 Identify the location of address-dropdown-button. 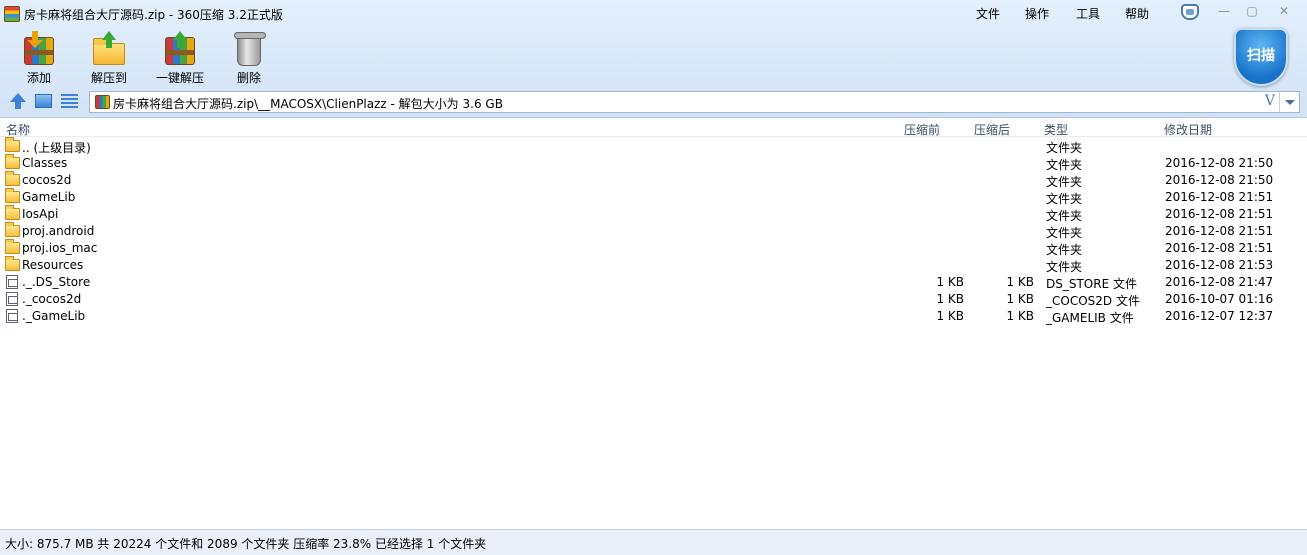
(1289, 102).